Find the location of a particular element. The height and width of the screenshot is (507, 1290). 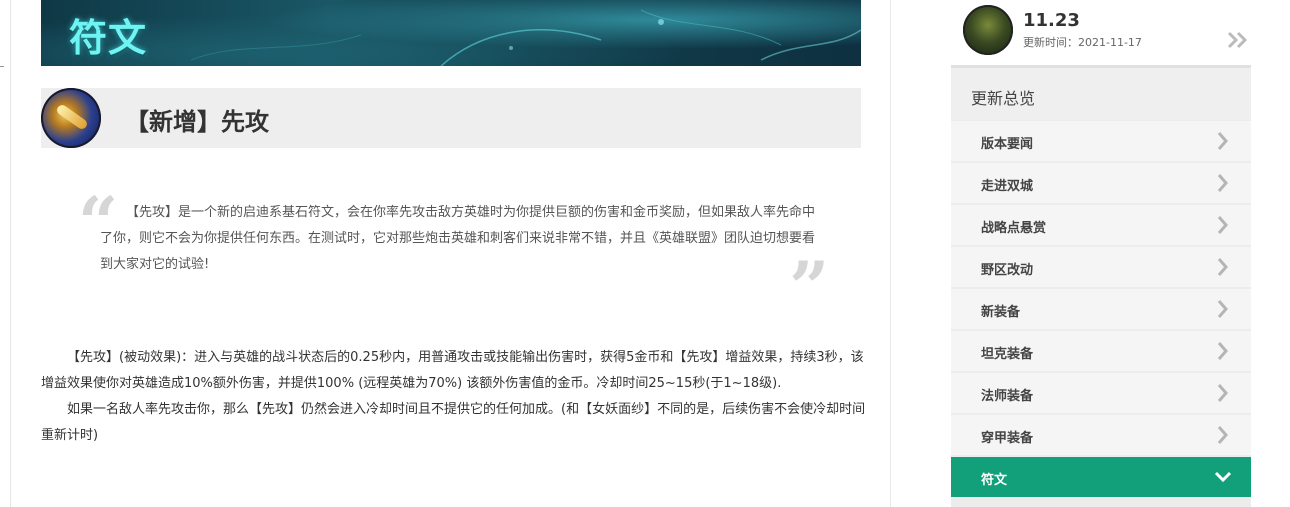

nav-item-label: 版本要闻 is located at coordinates (1007, 144).